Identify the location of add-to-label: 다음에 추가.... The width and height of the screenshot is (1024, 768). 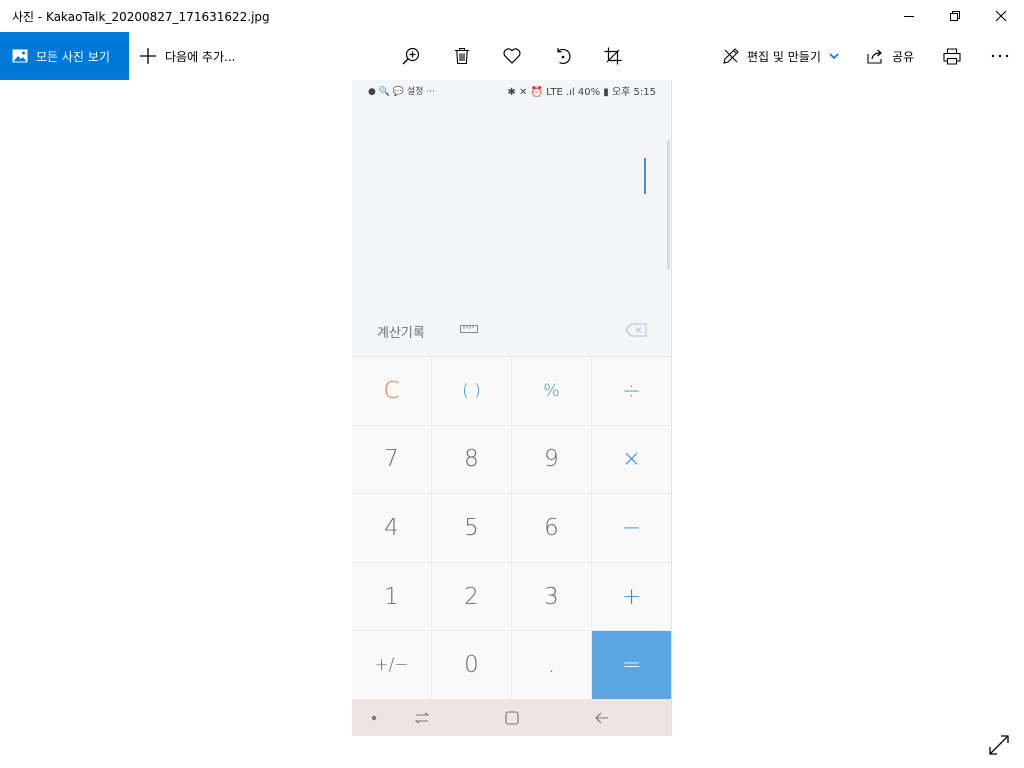
(200, 56).